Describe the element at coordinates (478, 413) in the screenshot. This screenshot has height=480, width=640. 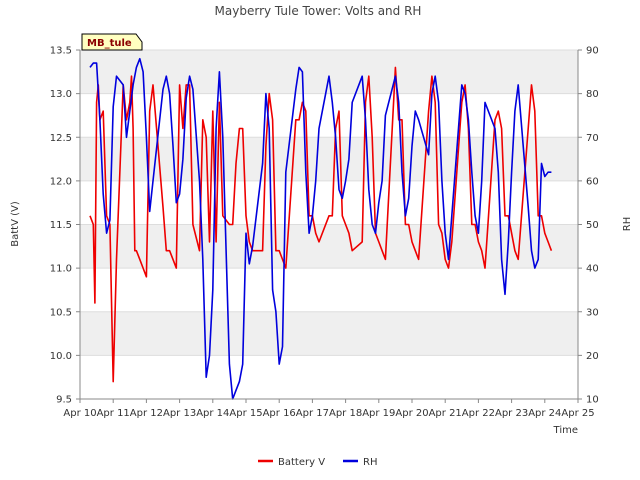
I see `x-tick-label: Apr 22` at that location.